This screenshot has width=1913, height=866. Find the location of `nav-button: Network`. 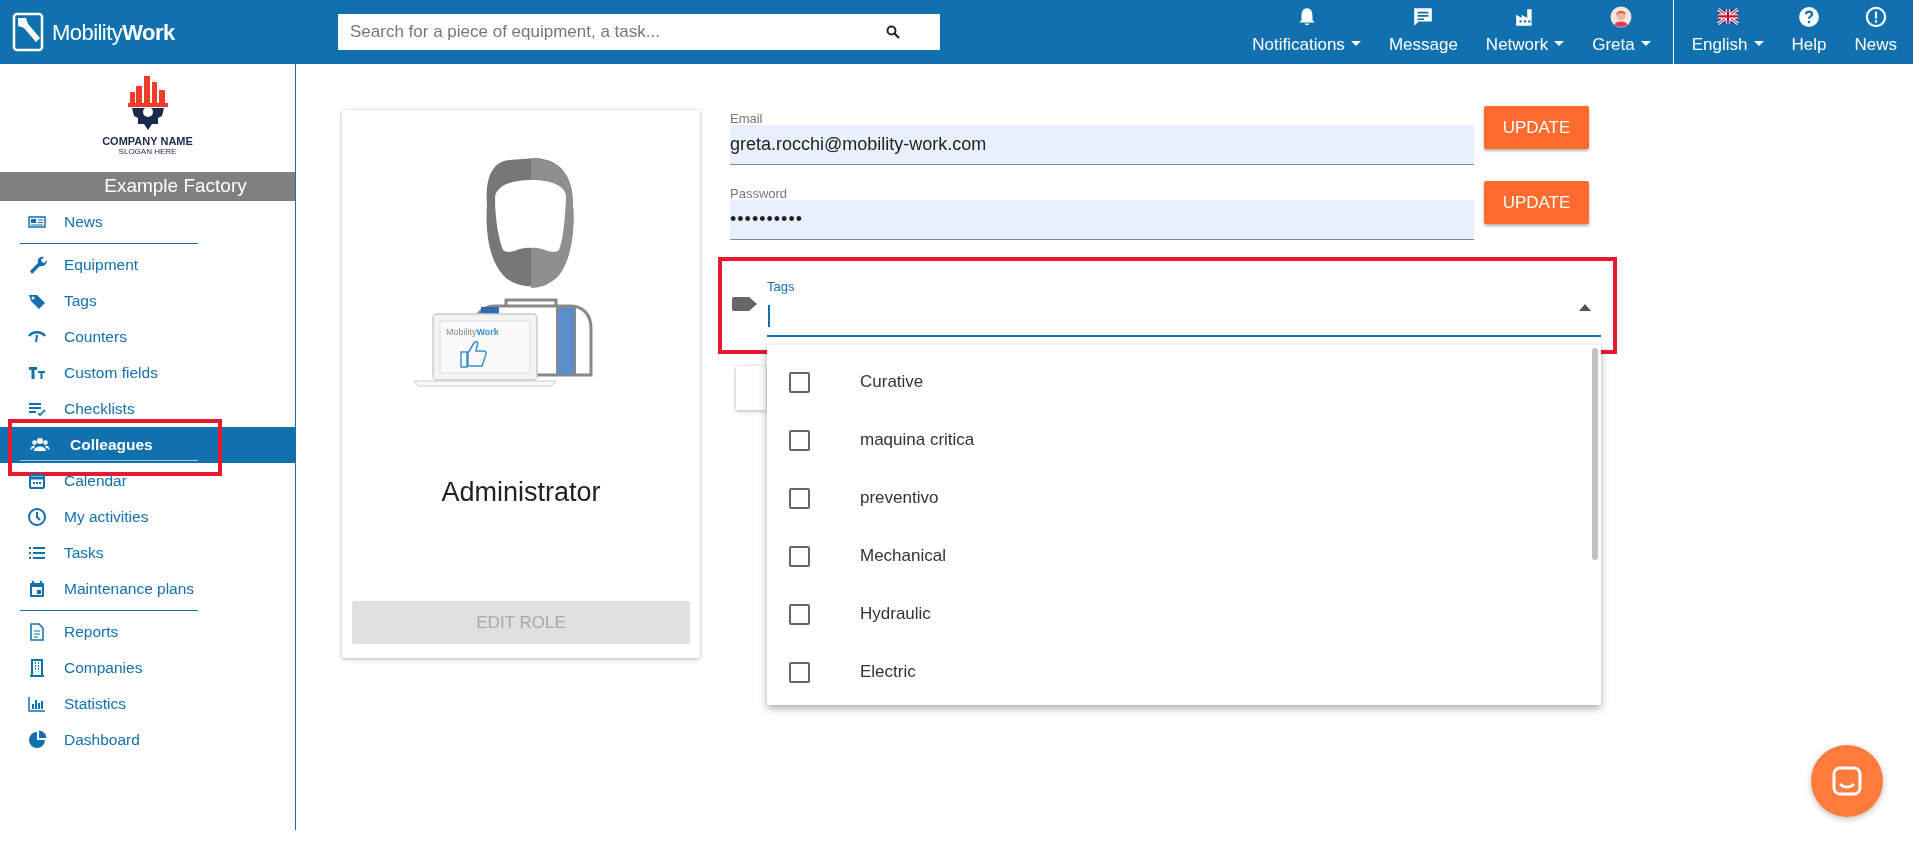

nav-button: Network is located at coordinates (1525, 31).